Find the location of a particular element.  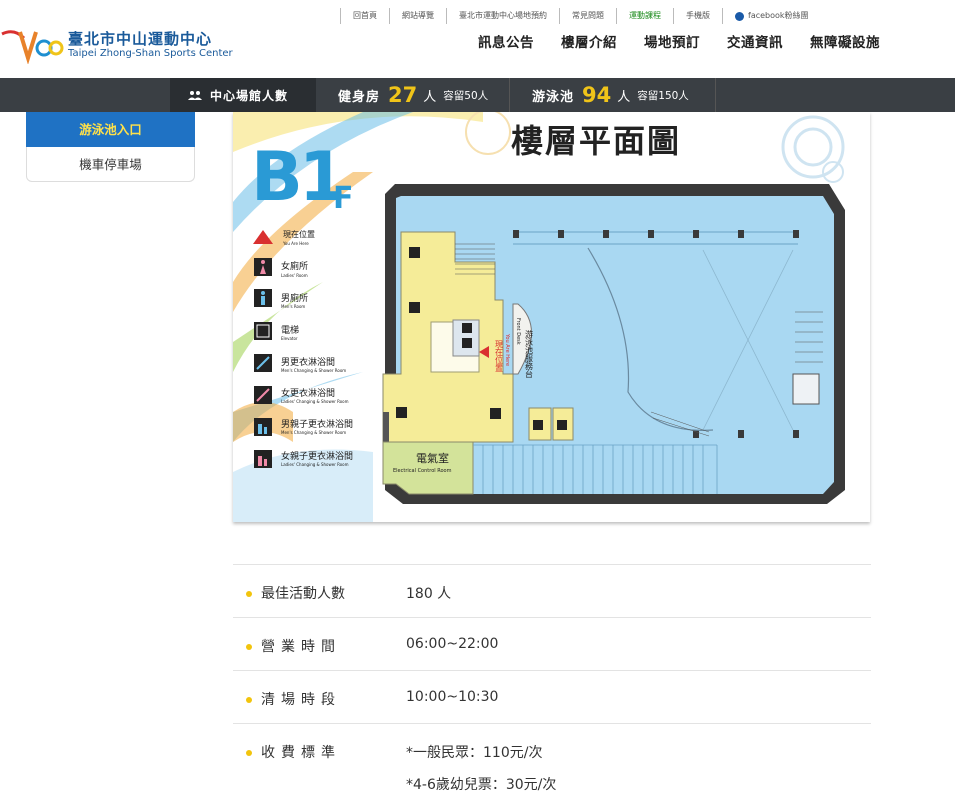

info-value-capacity: 180 人 is located at coordinates (429, 594).